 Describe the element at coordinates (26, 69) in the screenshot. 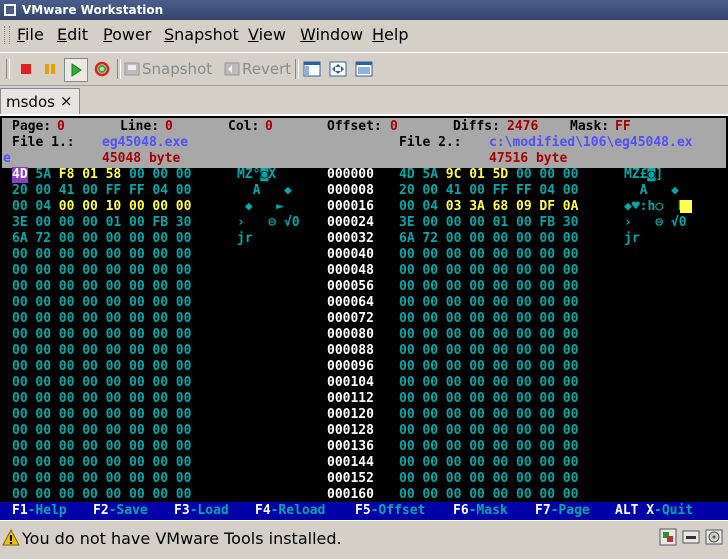

I see `power-off-button` at that location.